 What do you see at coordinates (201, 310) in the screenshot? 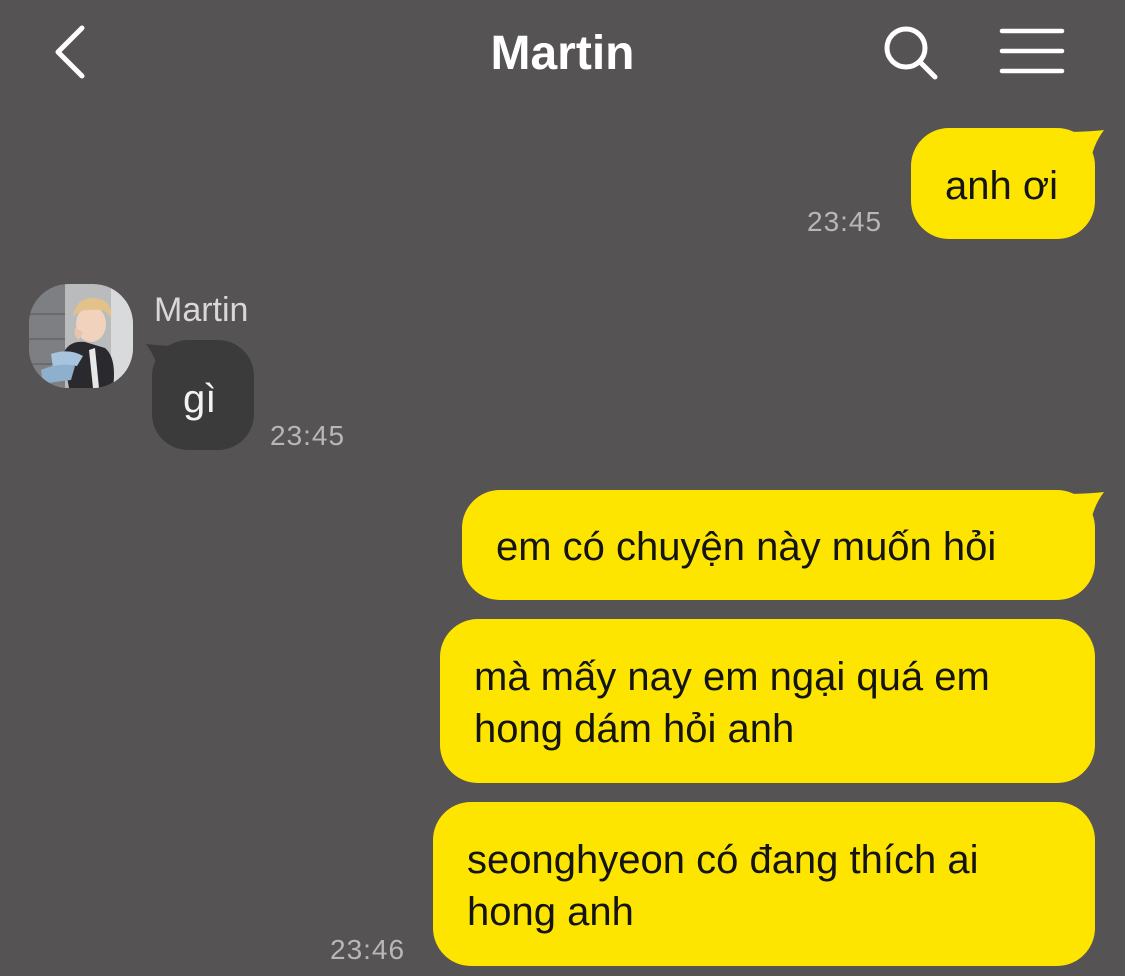
I see `sender-name: Martin` at bounding box center [201, 310].